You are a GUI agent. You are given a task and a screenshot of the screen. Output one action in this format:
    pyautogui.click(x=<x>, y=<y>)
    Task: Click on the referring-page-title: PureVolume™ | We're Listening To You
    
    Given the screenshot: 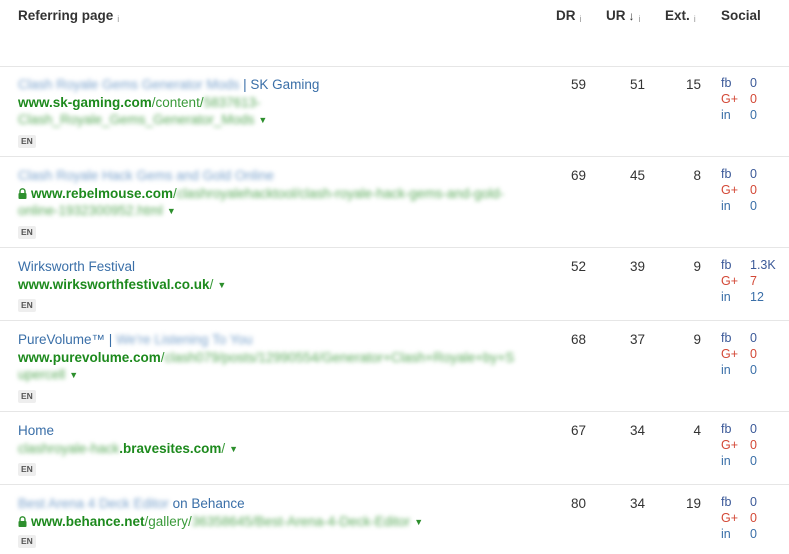 What is the action you would take?
    pyautogui.click(x=135, y=339)
    